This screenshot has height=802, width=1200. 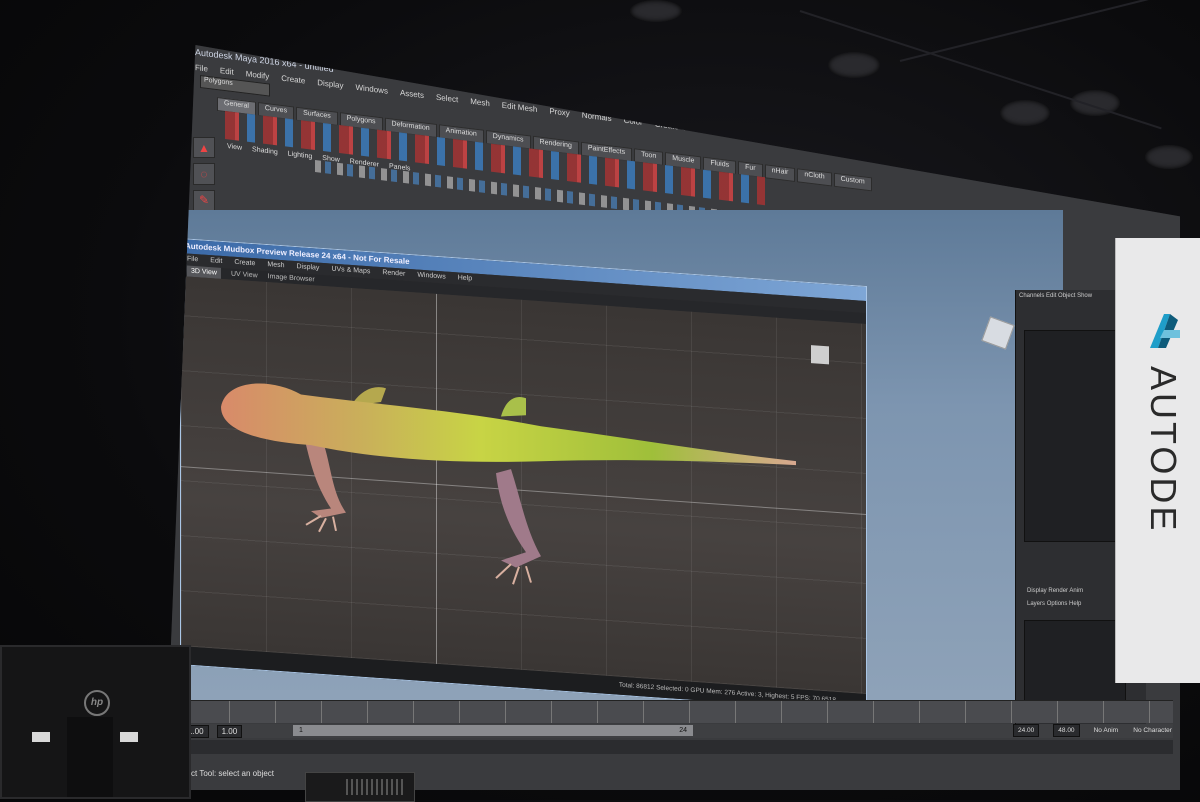 What do you see at coordinates (1165, 331) in the screenshot?
I see `autodesk-logo-icon` at bounding box center [1165, 331].